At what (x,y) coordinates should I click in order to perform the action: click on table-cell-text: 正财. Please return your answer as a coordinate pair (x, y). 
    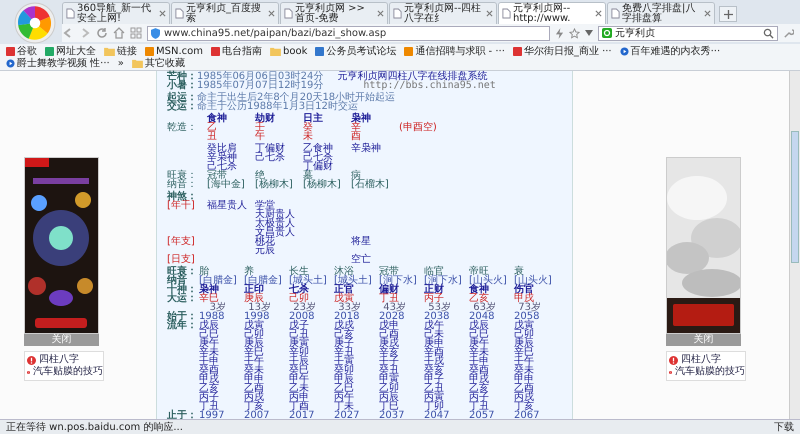
    Looking at the image, I should click on (434, 289).